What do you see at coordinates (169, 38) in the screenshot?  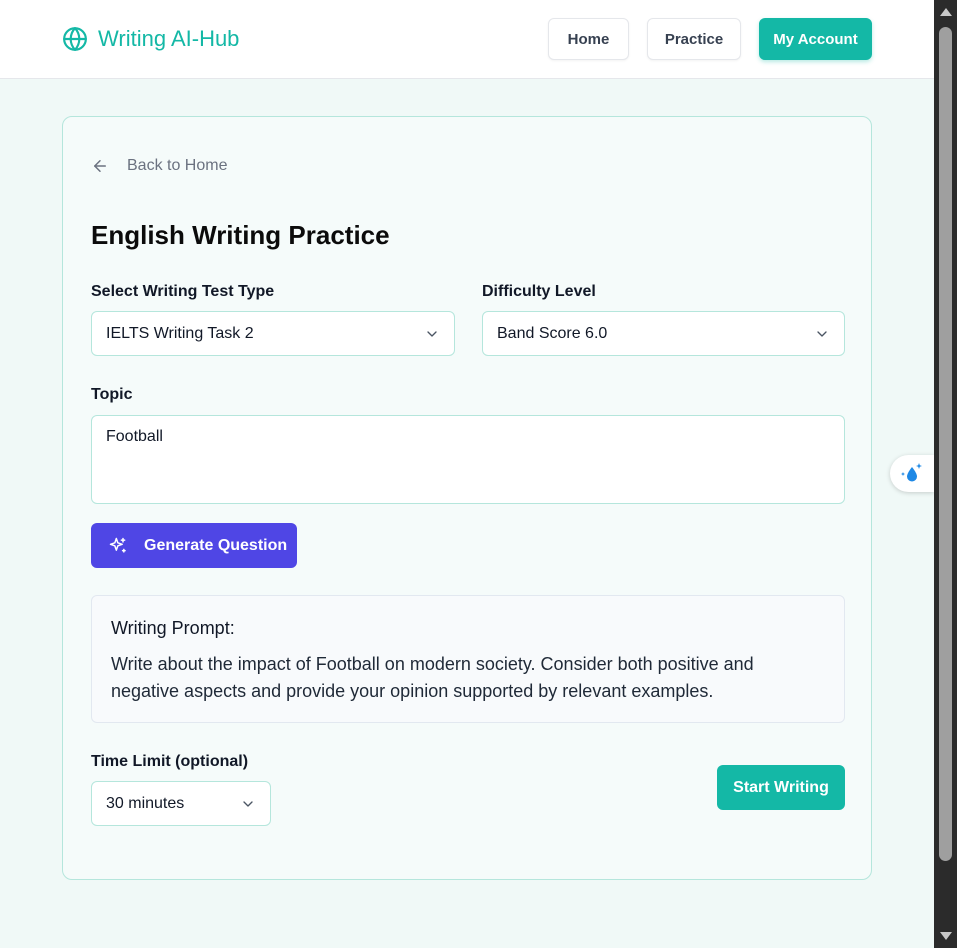 I see `brand-name: Writing AI-Hub` at bounding box center [169, 38].